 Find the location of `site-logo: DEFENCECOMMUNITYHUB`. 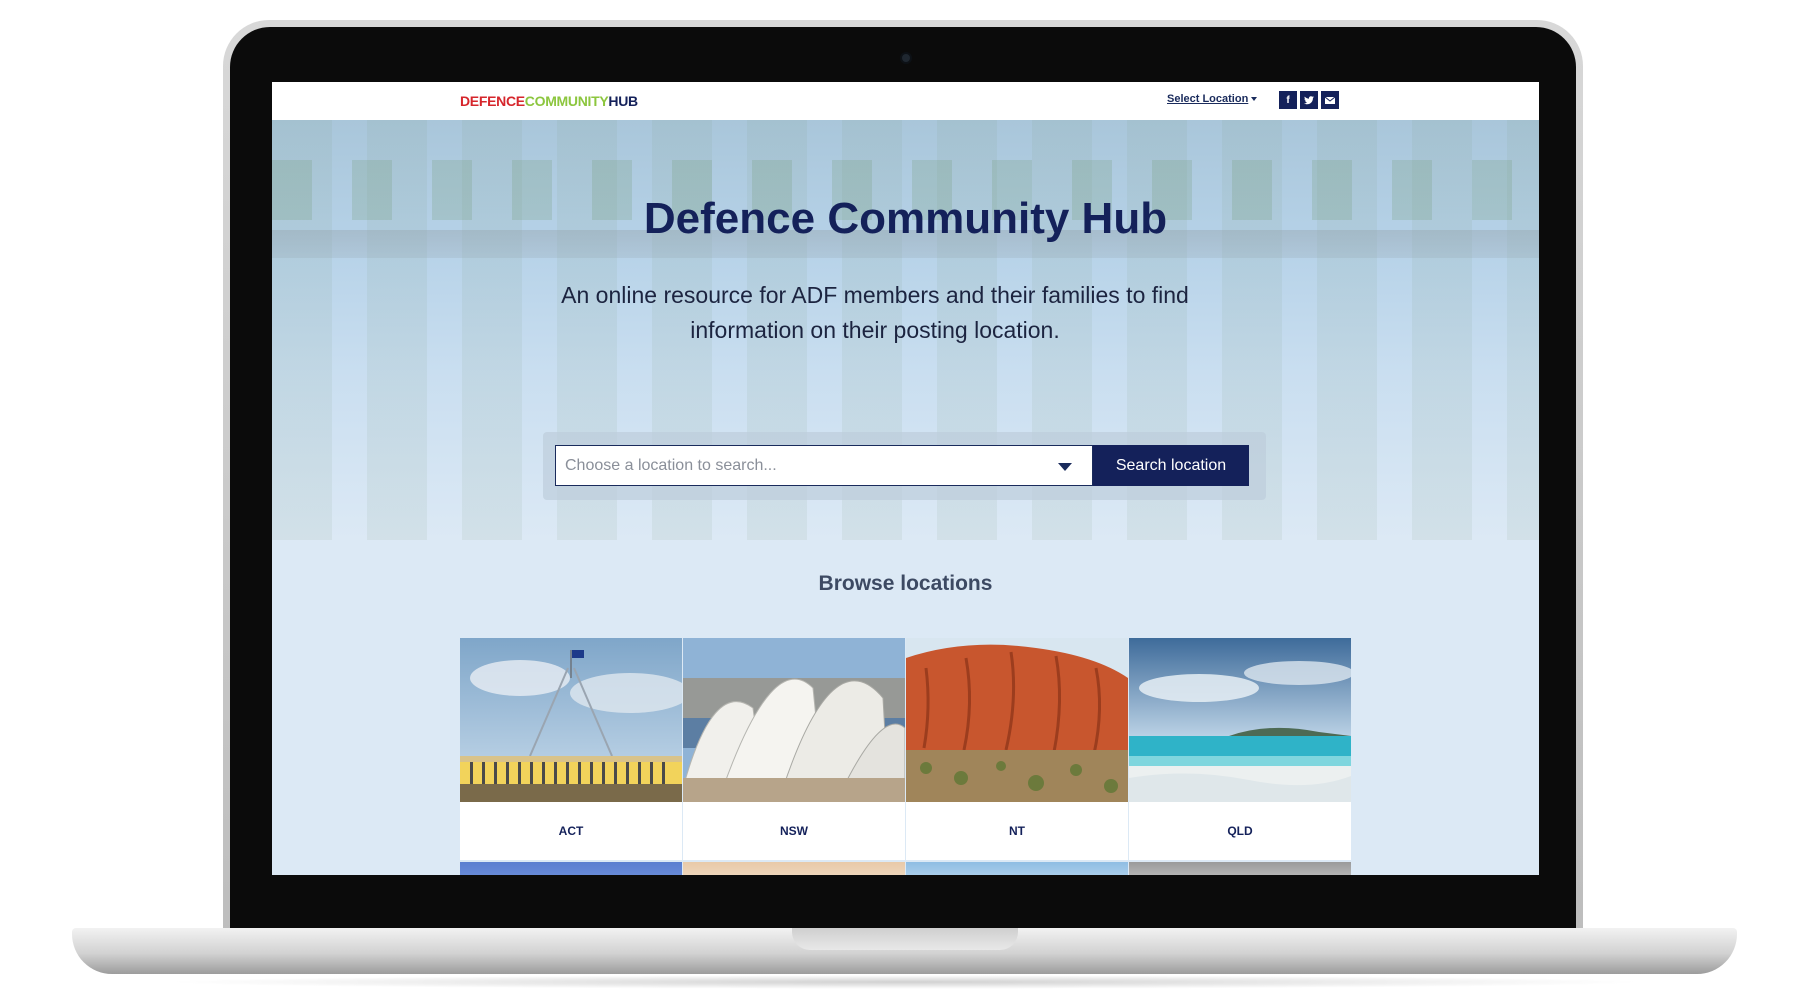

site-logo: DEFENCECOMMUNITYHUB is located at coordinates (549, 101).